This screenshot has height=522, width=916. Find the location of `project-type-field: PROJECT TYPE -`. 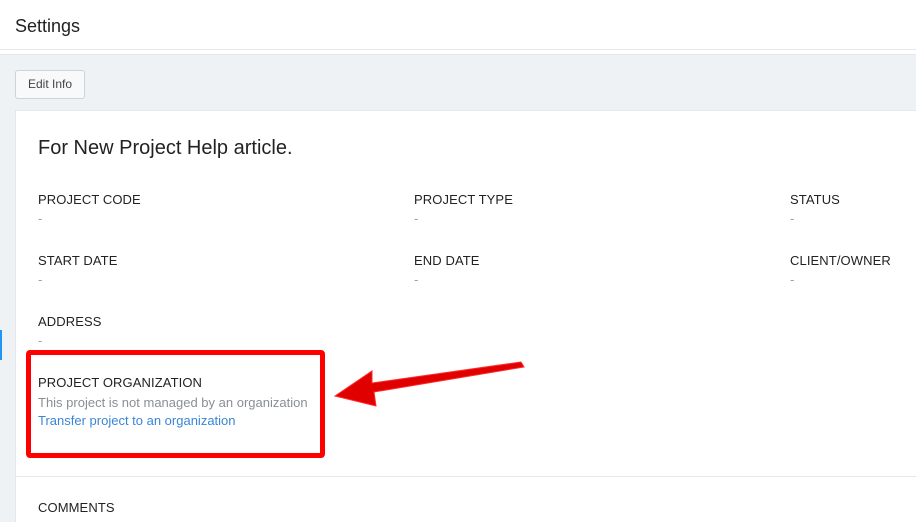

project-type-field: PROJECT TYPE - is located at coordinates (463, 209).